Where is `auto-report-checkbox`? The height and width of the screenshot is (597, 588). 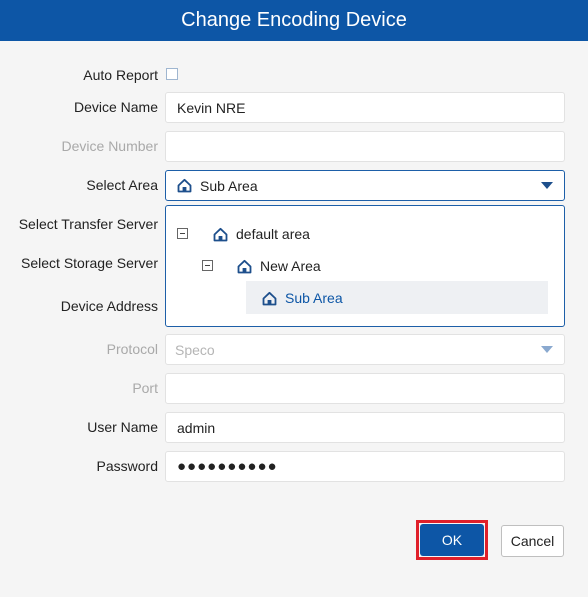
auto-report-checkbox is located at coordinates (172, 74).